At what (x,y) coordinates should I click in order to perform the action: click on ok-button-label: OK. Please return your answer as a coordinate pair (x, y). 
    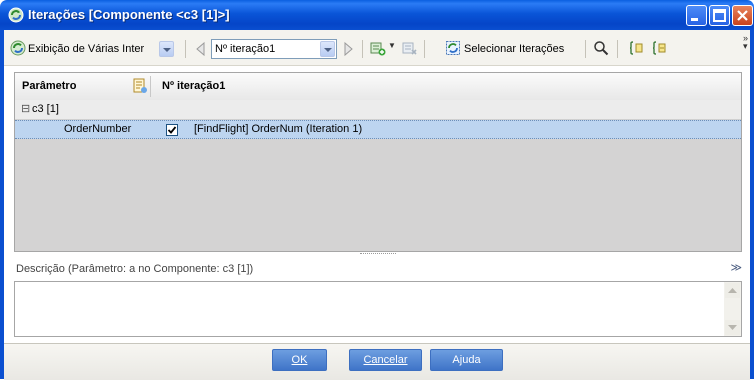
    Looking at the image, I should click on (299, 360).